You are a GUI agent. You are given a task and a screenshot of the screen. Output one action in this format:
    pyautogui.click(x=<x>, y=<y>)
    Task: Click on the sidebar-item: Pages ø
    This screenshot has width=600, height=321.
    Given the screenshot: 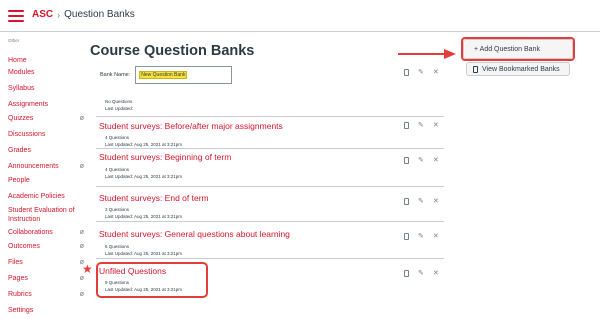 What is the action you would take?
    pyautogui.click(x=46, y=278)
    